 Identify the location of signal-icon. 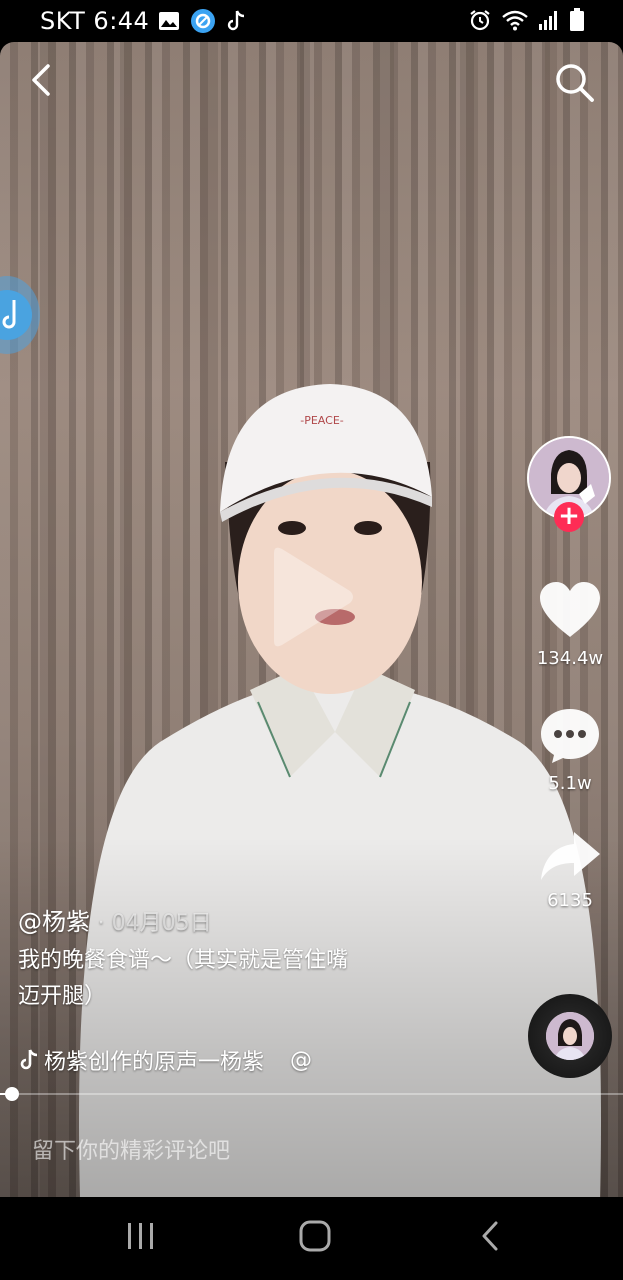
(548, 20).